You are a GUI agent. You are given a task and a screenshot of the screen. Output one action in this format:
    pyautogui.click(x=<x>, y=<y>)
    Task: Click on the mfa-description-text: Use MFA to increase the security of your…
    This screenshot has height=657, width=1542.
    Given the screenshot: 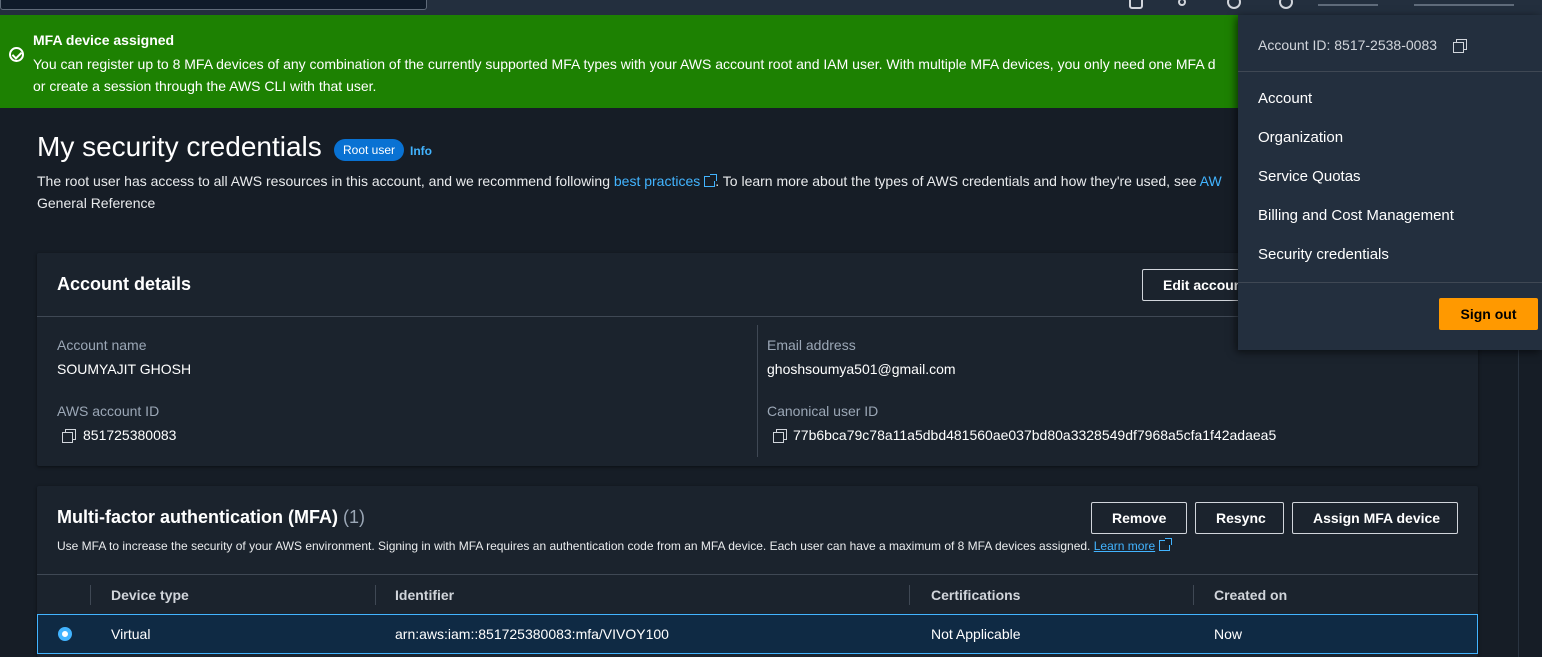 What is the action you would take?
    pyautogui.click(x=574, y=546)
    